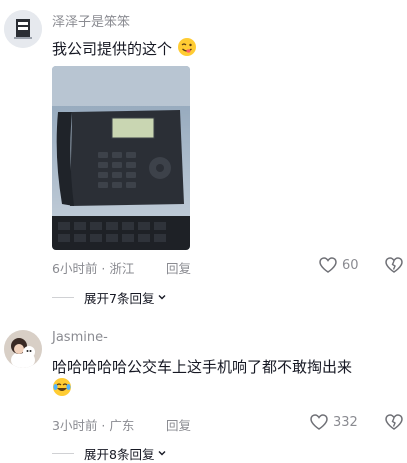 The height and width of the screenshot is (463, 407). Describe the element at coordinates (345, 422) in the screenshot. I see `like-count: 332` at that location.